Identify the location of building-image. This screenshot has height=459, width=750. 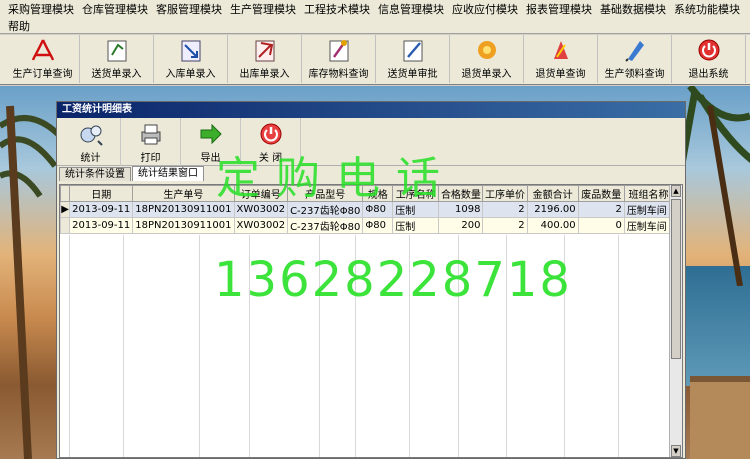
(720, 417).